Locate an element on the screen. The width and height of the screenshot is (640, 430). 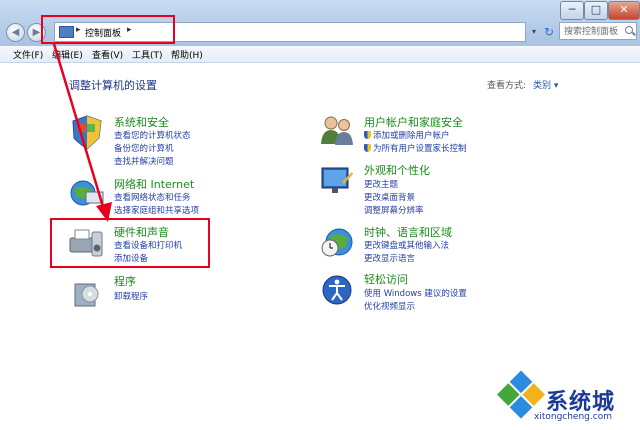
maximize-button: □ is located at coordinates (596, 10).